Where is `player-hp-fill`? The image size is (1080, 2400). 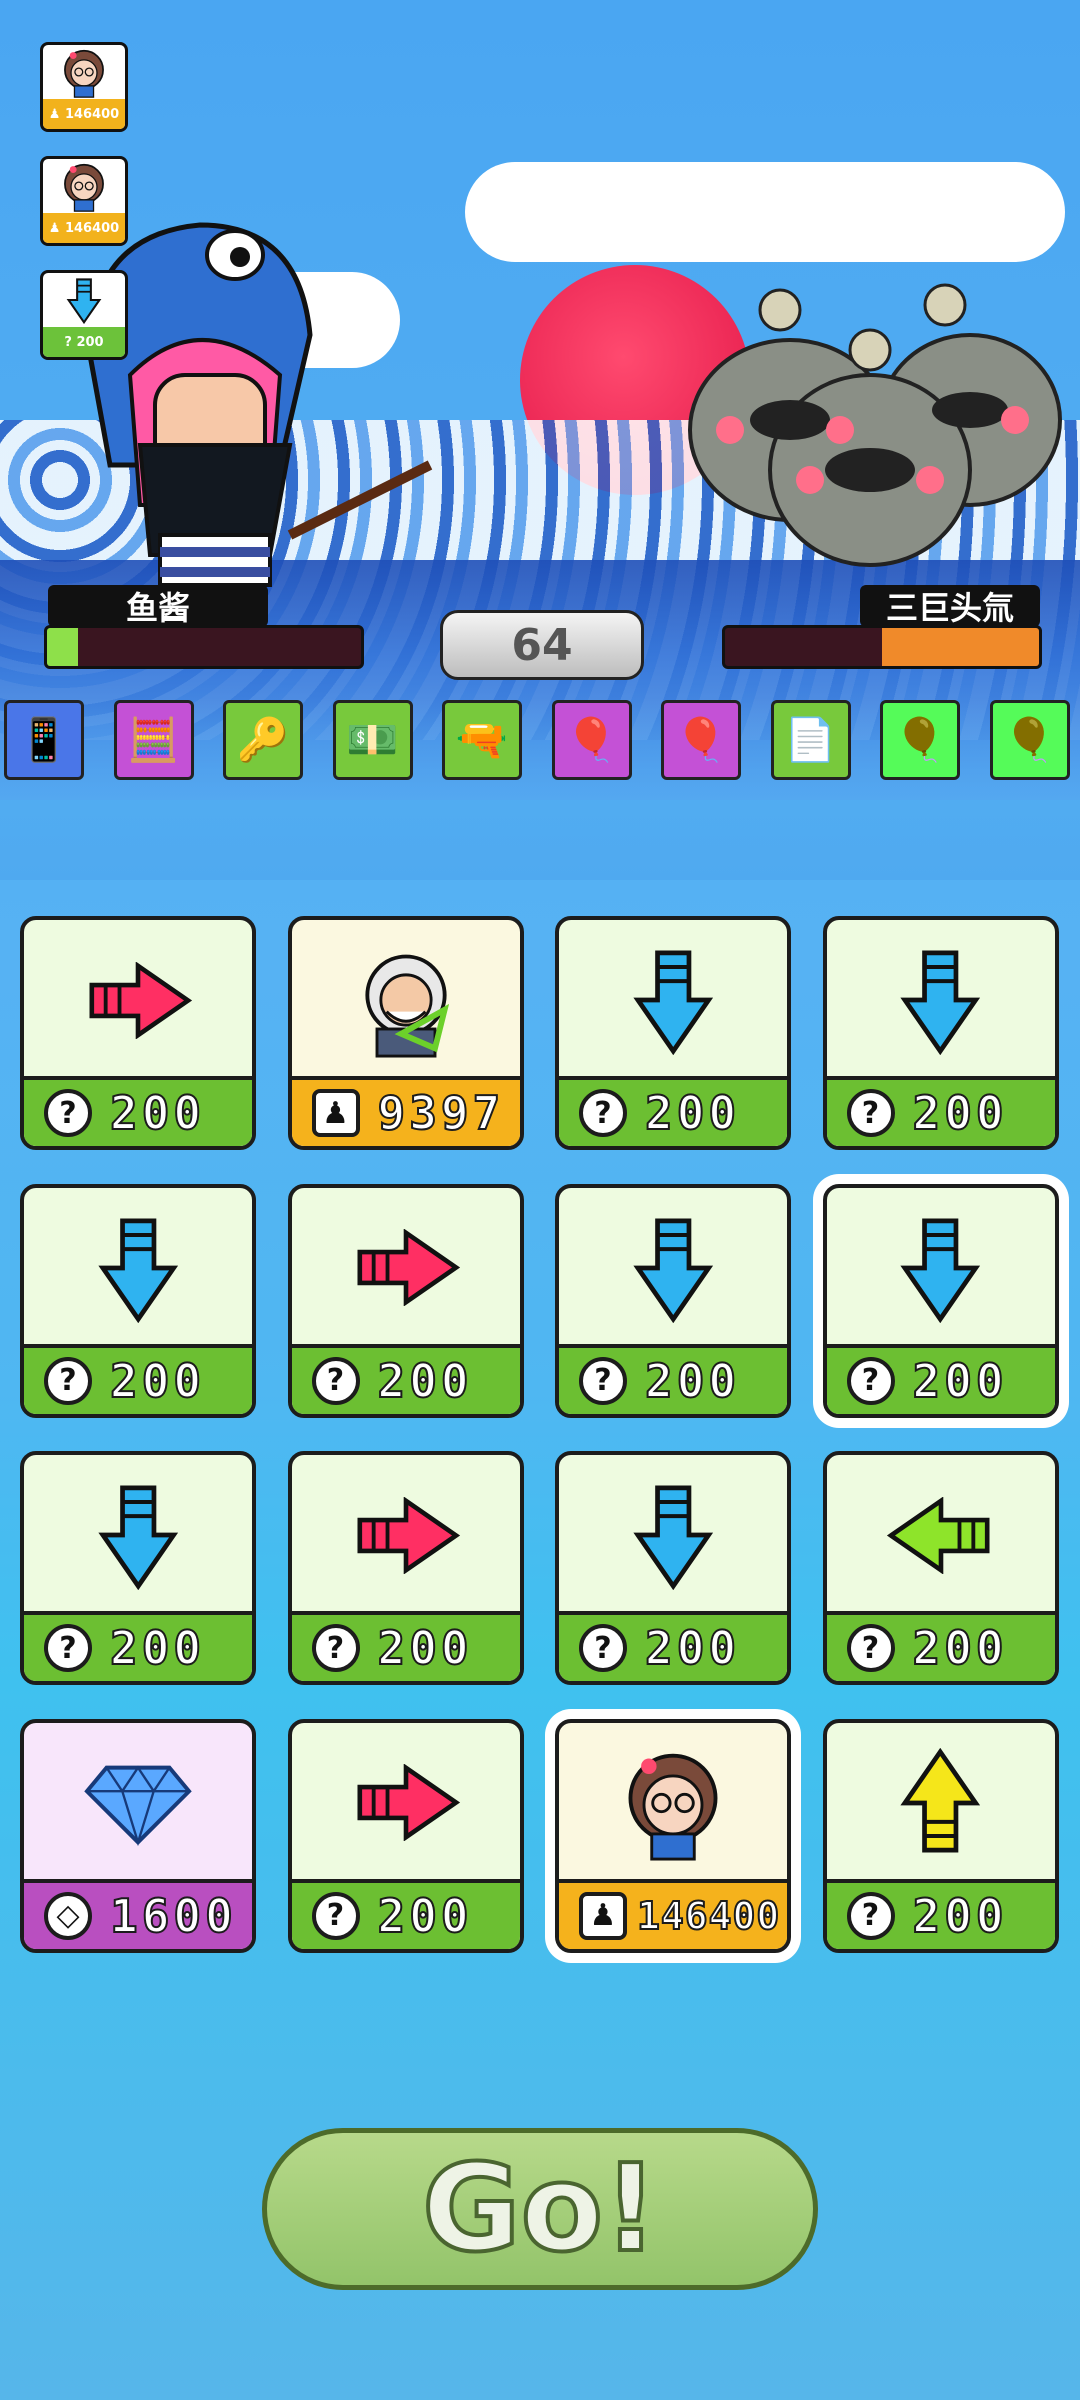 player-hp-fill is located at coordinates (63, 647).